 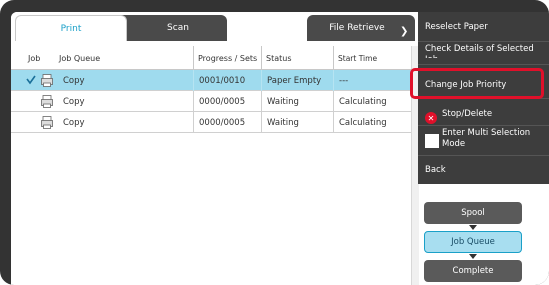 What do you see at coordinates (372, 80) in the screenshot?
I see `row-start-time: ---` at bounding box center [372, 80].